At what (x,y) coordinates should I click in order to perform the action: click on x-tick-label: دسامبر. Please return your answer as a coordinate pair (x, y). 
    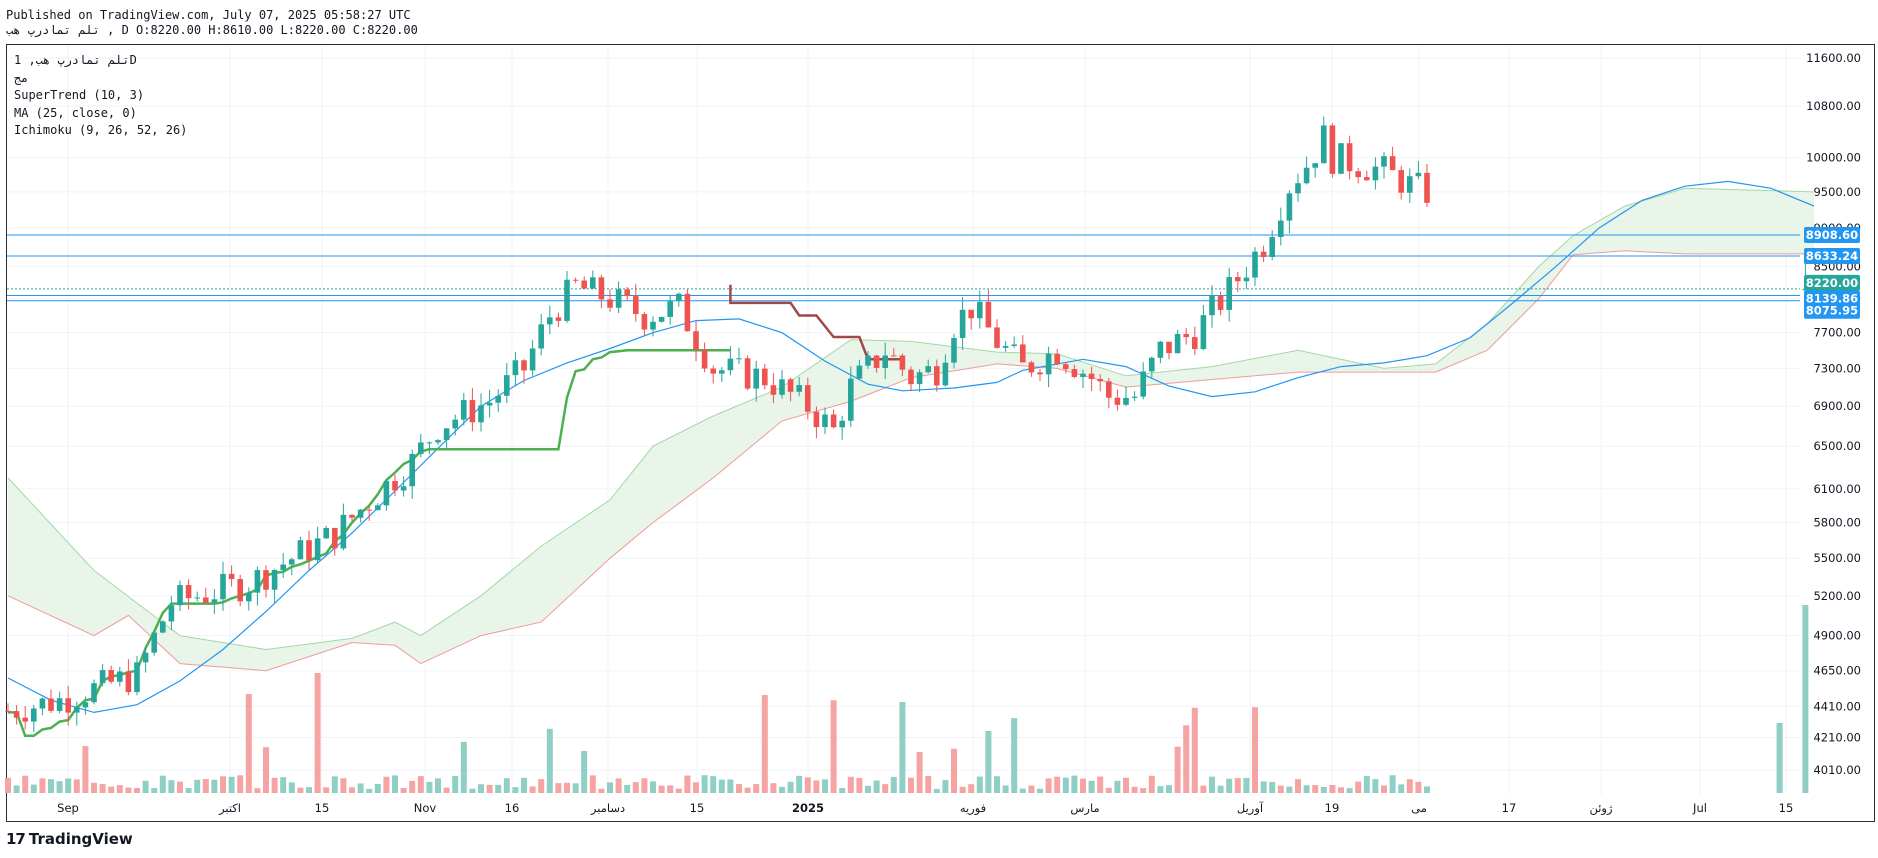
    Looking at the image, I should click on (607, 808).